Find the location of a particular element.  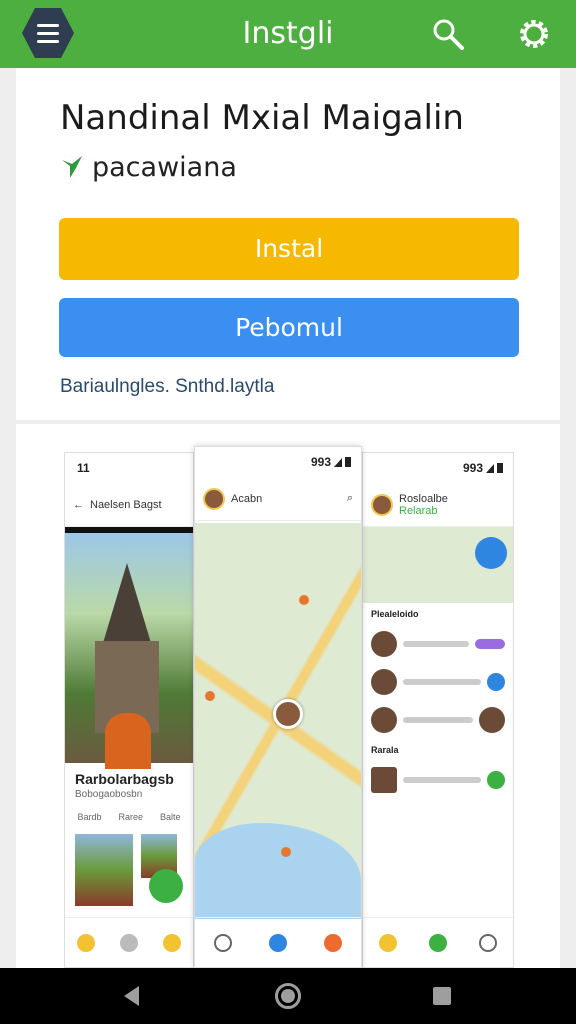

screen-header: ← Naelsen Bagst is located at coordinates (129, 505).